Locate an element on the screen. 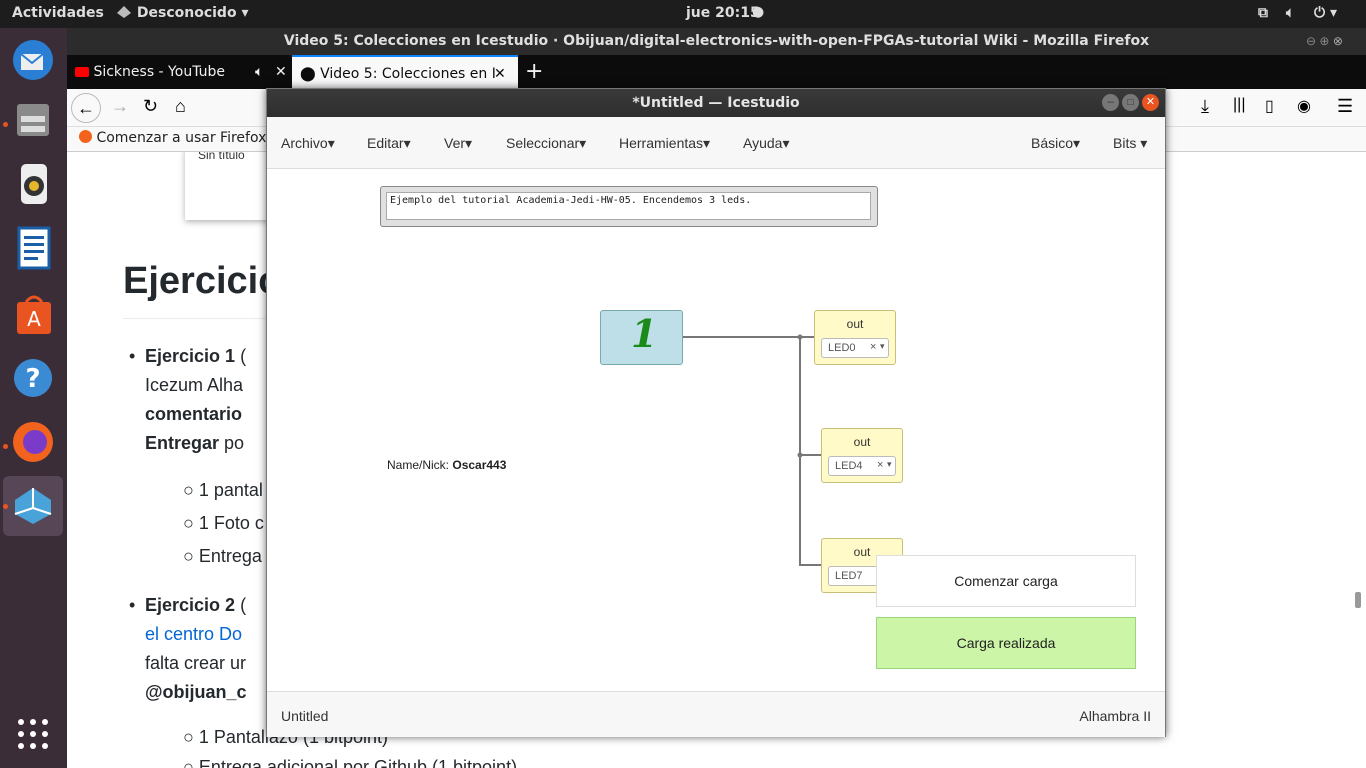 The width and height of the screenshot is (1366, 768). sublist-item: ○ 1 pantal is located at coordinates (223, 490).